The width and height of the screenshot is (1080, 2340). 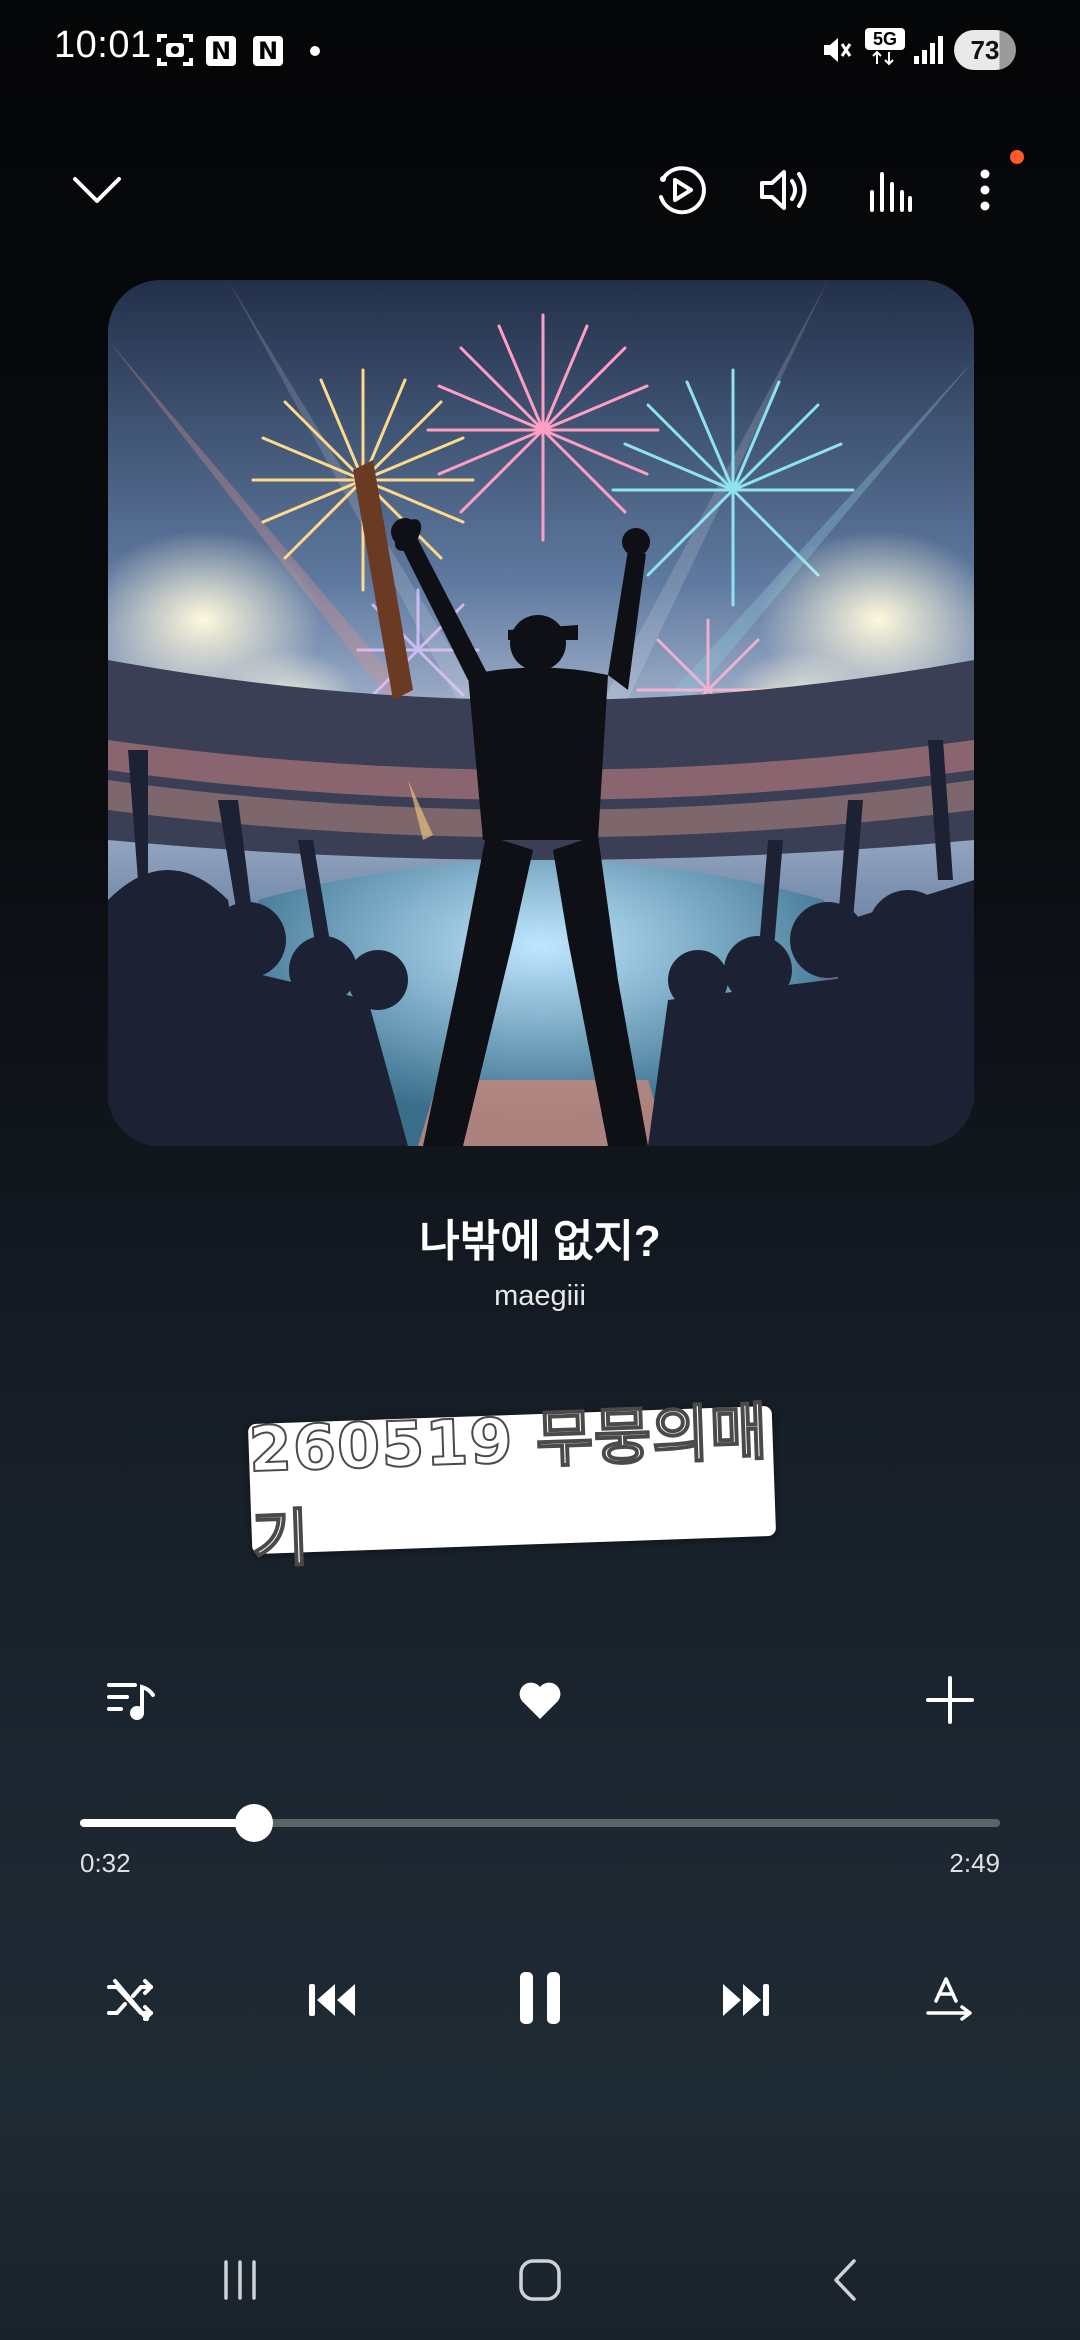 I want to click on cast-play-icon, so click(x=680, y=190).